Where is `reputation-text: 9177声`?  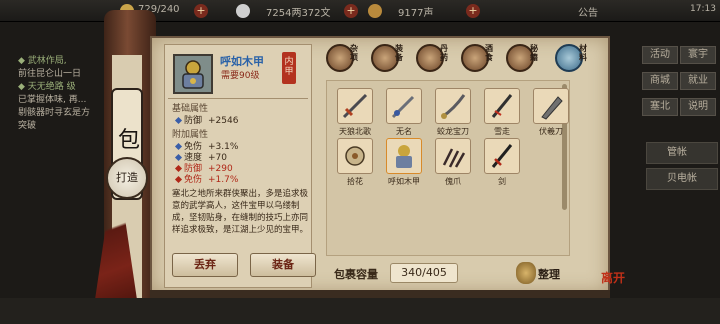 reputation-text: 9177声 is located at coordinates (416, 13).